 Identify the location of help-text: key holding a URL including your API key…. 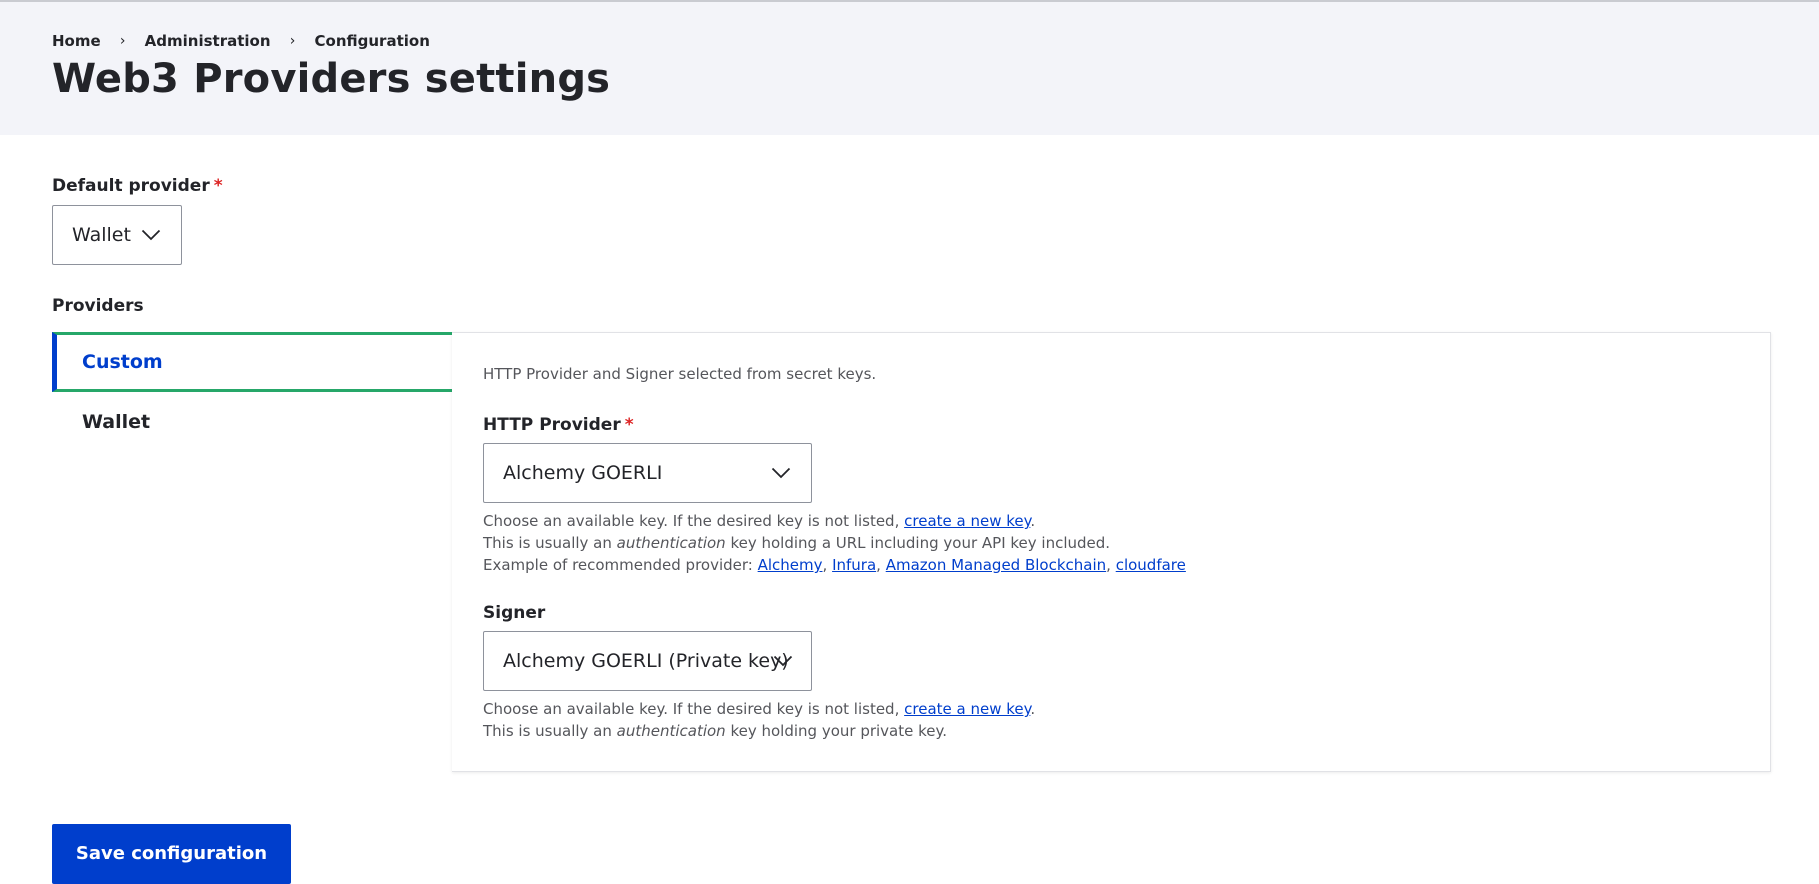
(918, 543).